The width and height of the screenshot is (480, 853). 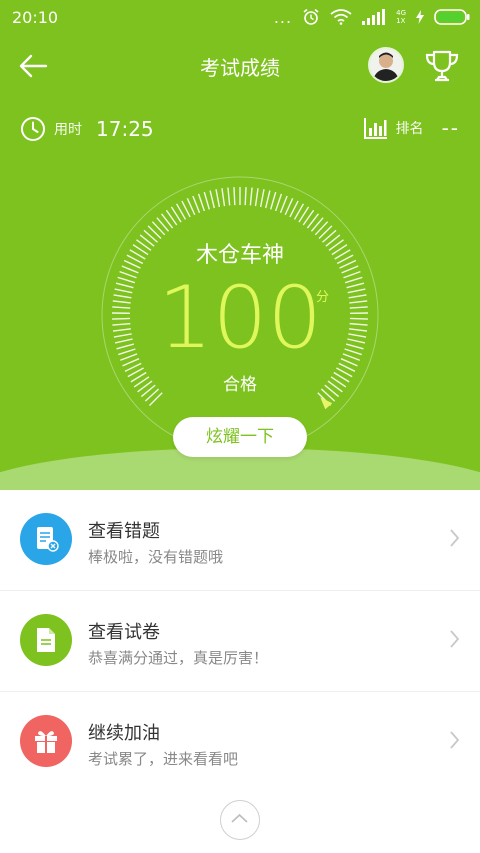 I want to click on alarm-icon, so click(x=311, y=16).